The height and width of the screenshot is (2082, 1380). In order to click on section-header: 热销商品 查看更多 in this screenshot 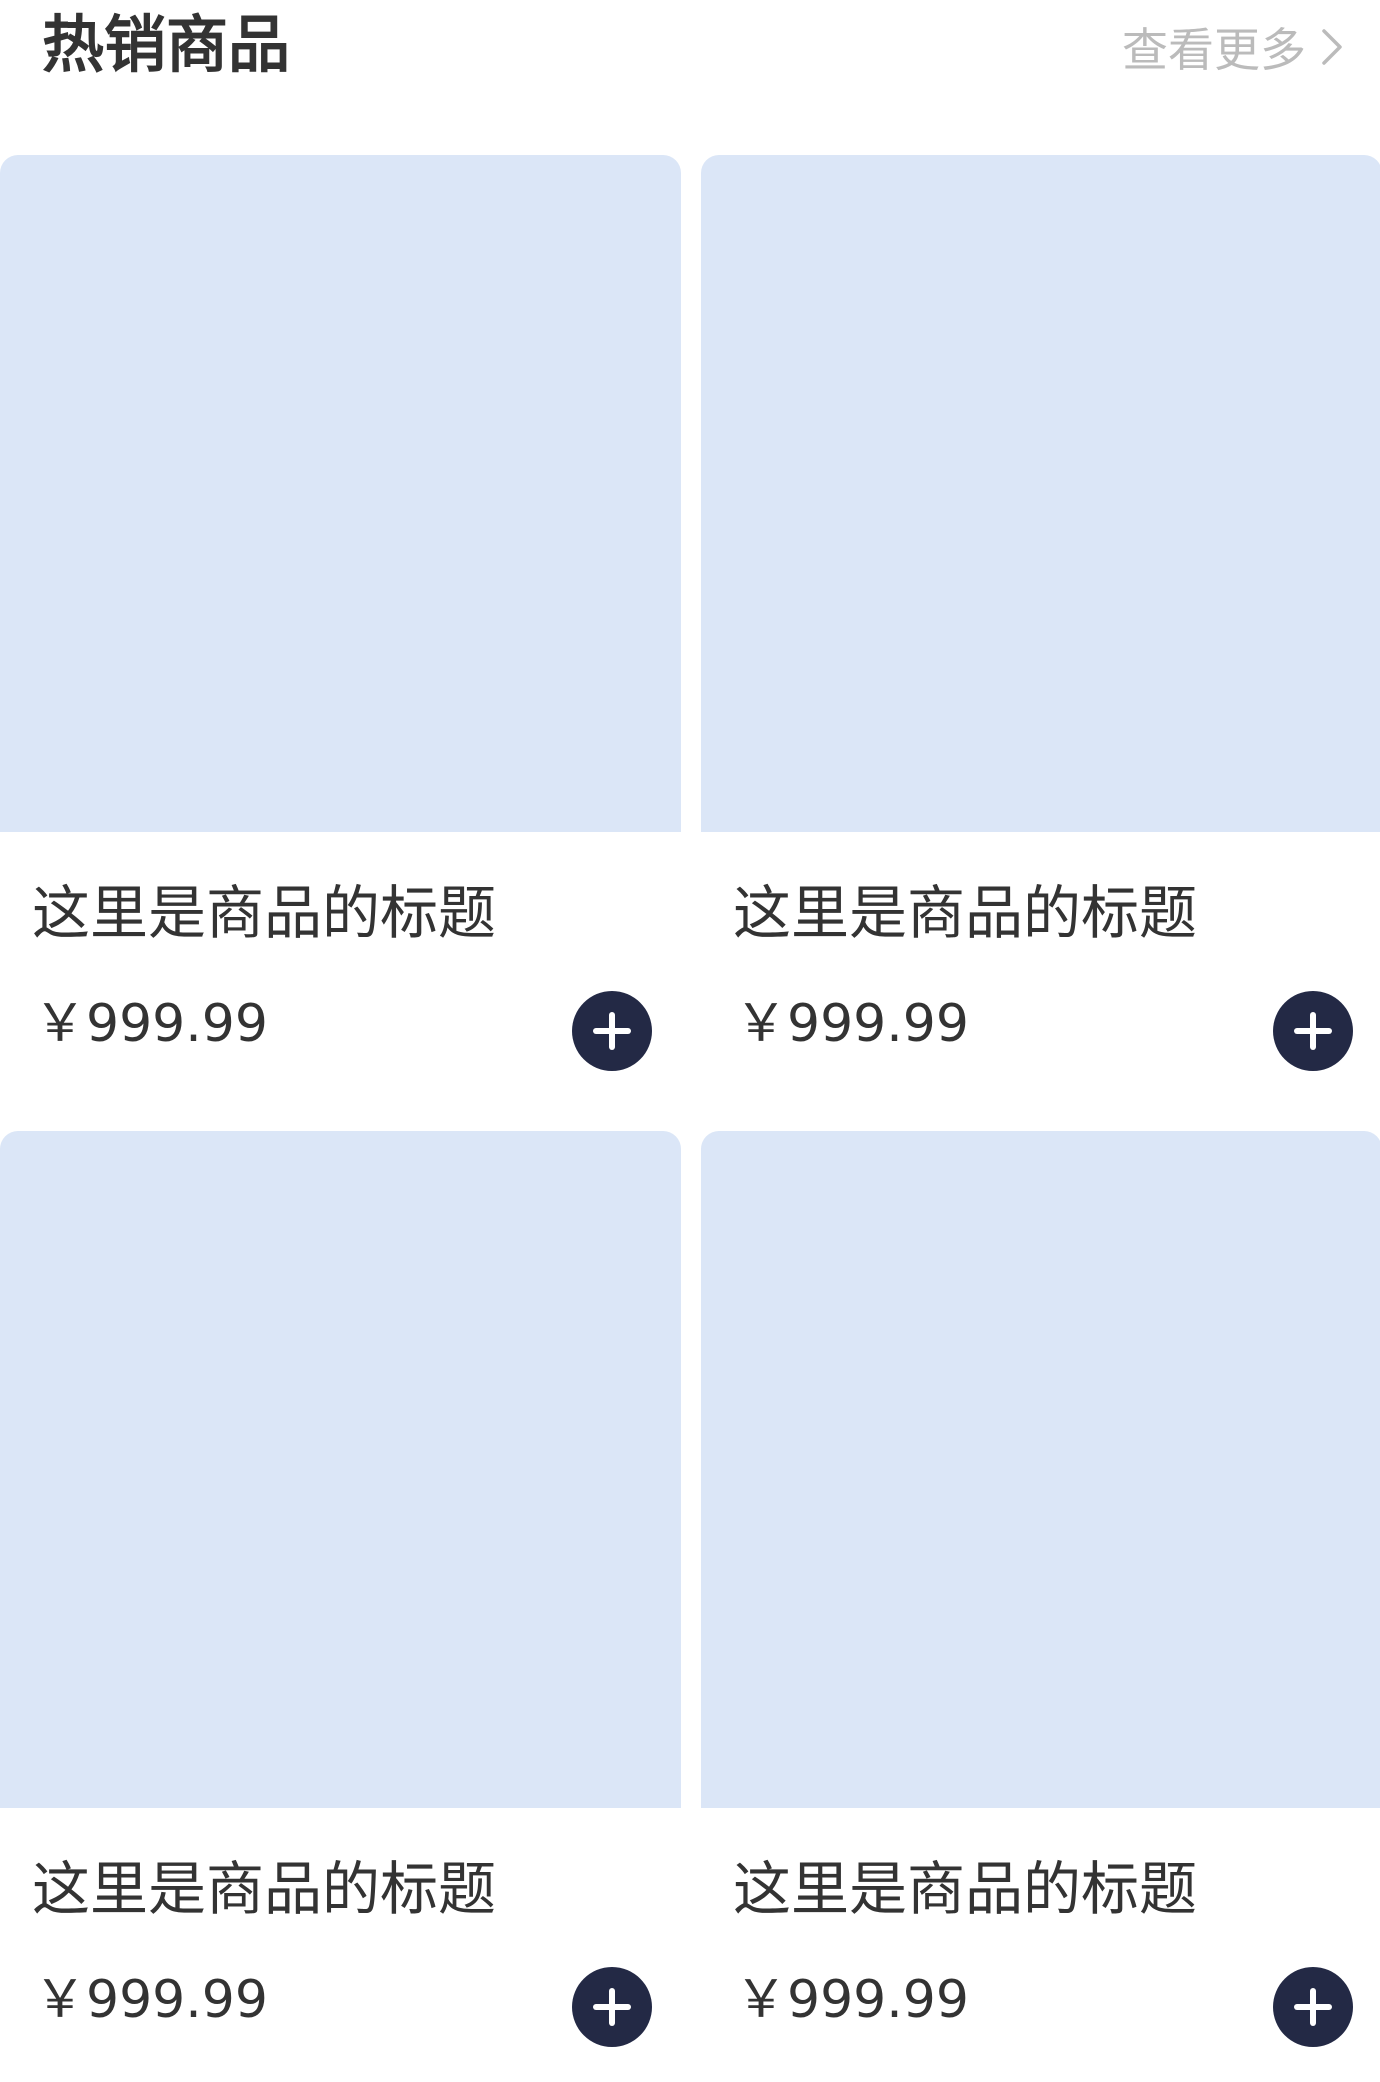, I will do `click(690, 47)`.